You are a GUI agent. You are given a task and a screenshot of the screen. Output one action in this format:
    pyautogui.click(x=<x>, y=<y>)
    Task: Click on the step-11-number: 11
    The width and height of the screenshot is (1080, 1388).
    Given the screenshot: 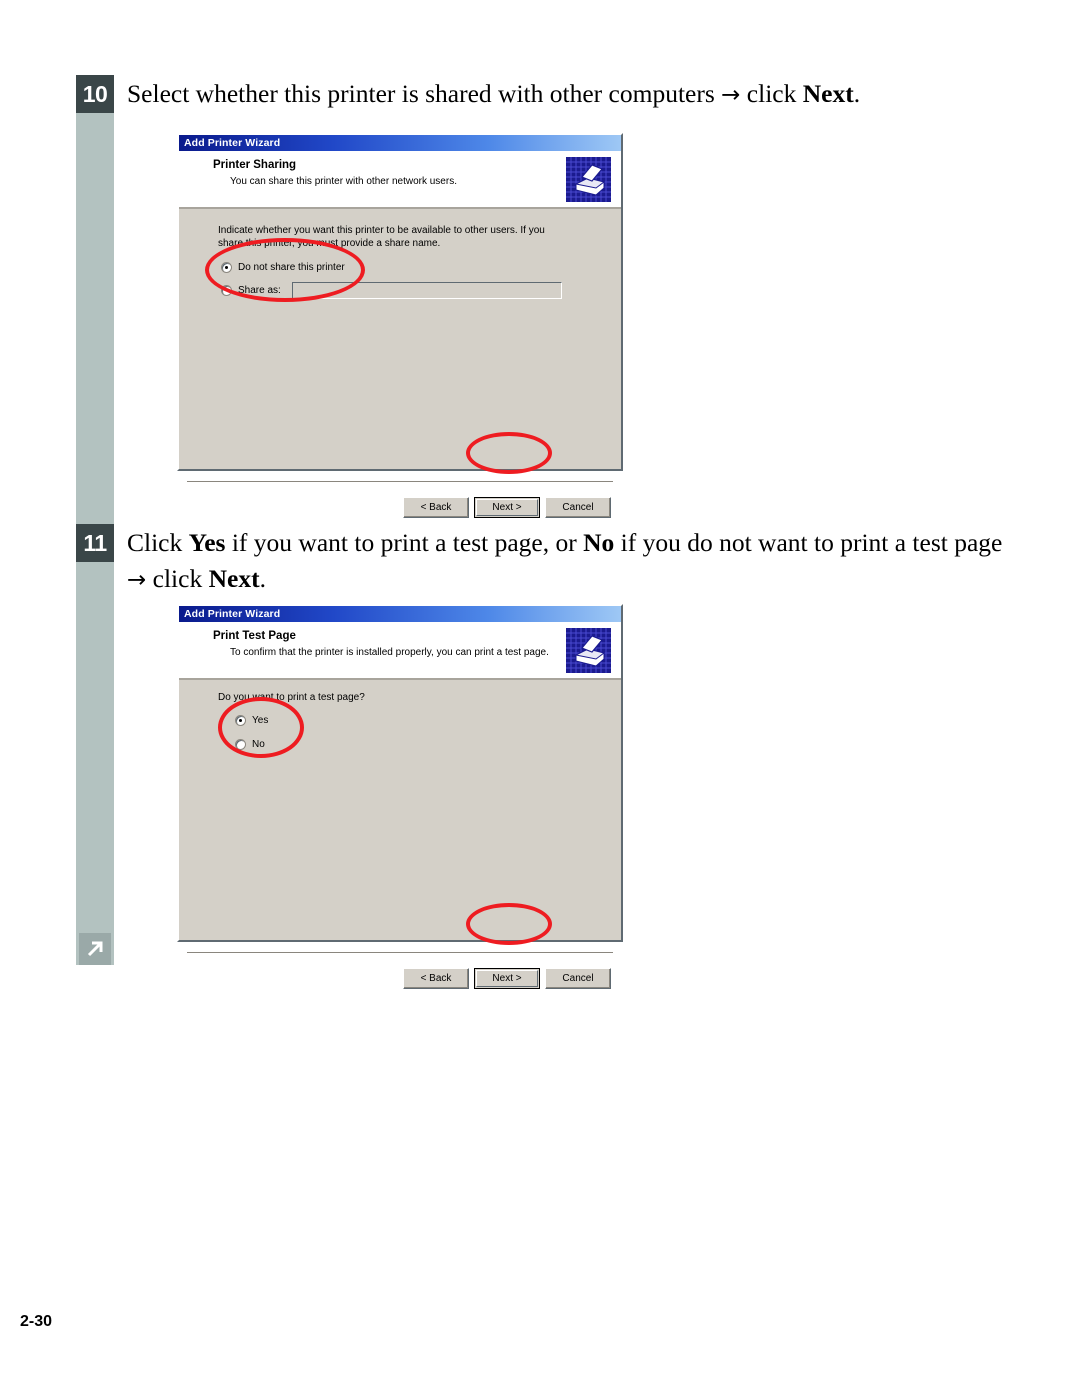 What is the action you would take?
    pyautogui.click(x=95, y=543)
    